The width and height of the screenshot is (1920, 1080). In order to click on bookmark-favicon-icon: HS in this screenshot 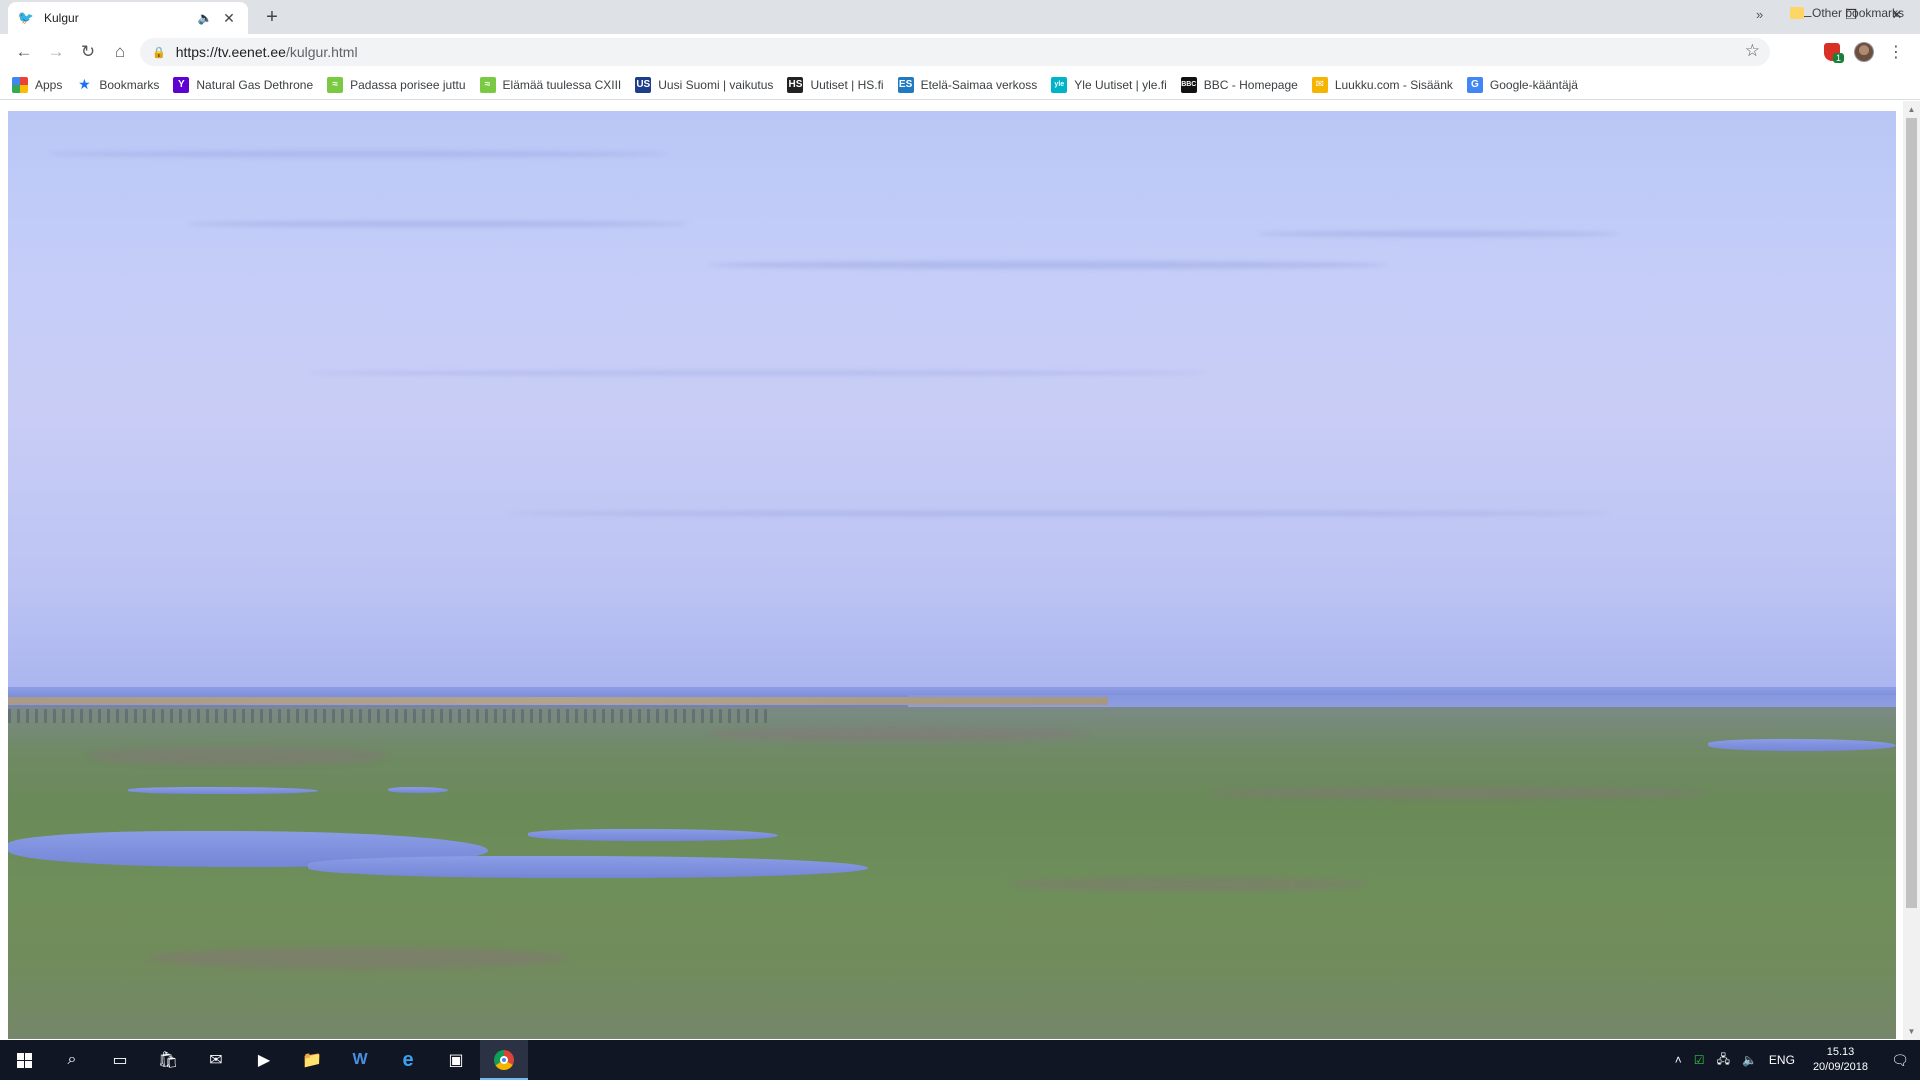, I will do `click(795, 84)`.